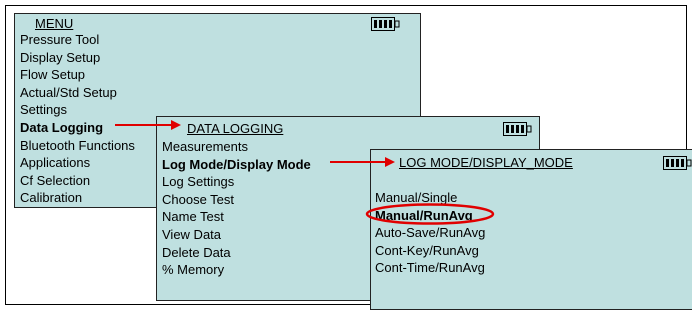 The height and width of the screenshot is (310, 692). What do you see at coordinates (430, 268) in the screenshot?
I see `menu-item-cont-time-runavg: Cont-Time/RunAvg` at bounding box center [430, 268].